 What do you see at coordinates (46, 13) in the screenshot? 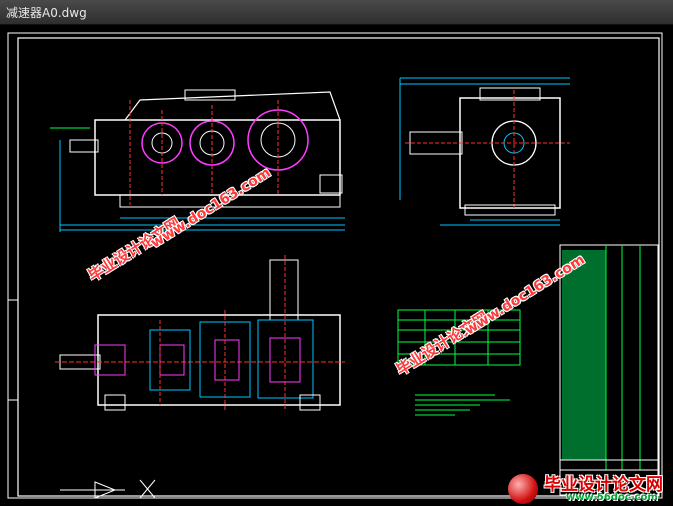
I see `window-title: 减速器A0.dwg` at bounding box center [46, 13].